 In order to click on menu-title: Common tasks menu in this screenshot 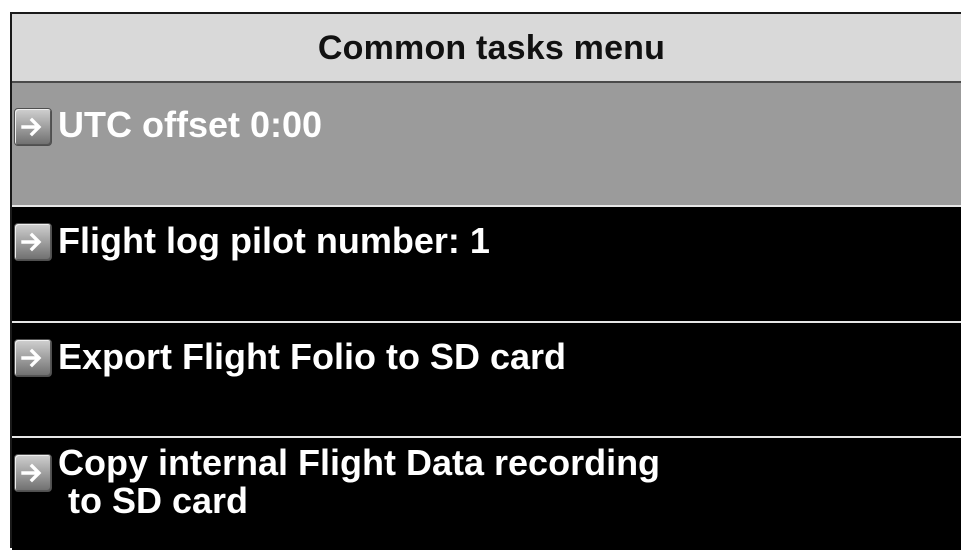, I will do `click(491, 48)`.